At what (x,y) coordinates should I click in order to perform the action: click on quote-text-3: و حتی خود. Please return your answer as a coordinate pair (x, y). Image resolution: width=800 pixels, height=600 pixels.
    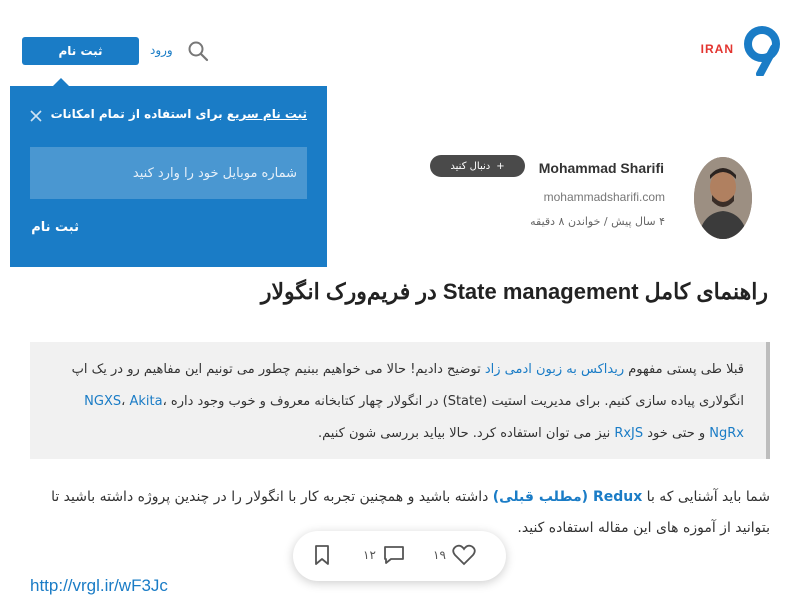
    Looking at the image, I should click on (676, 433).